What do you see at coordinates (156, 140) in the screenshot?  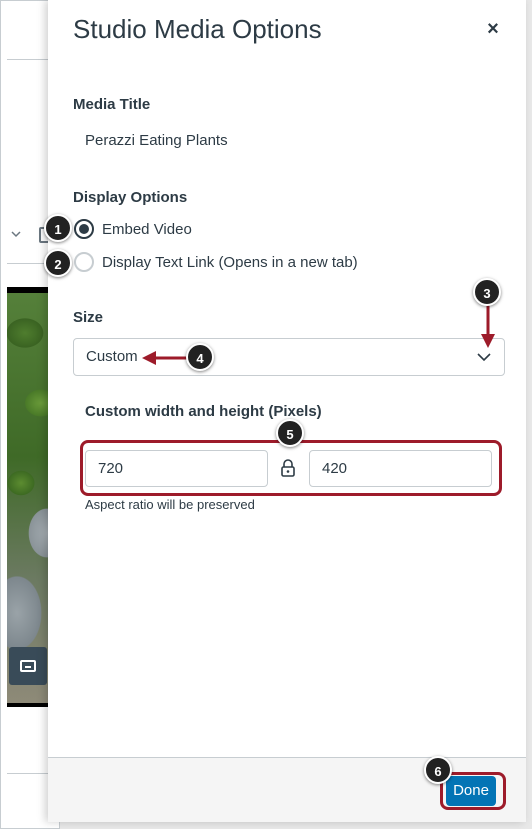 I see `media-title-value: Perazzi Eating Plants` at bounding box center [156, 140].